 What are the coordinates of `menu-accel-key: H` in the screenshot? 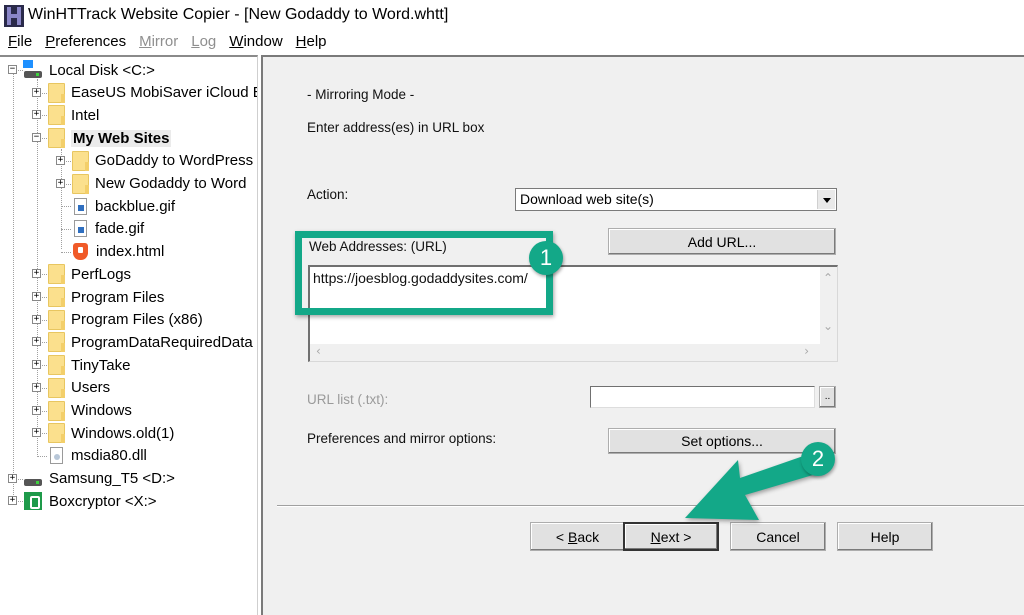 It's located at (301, 41).